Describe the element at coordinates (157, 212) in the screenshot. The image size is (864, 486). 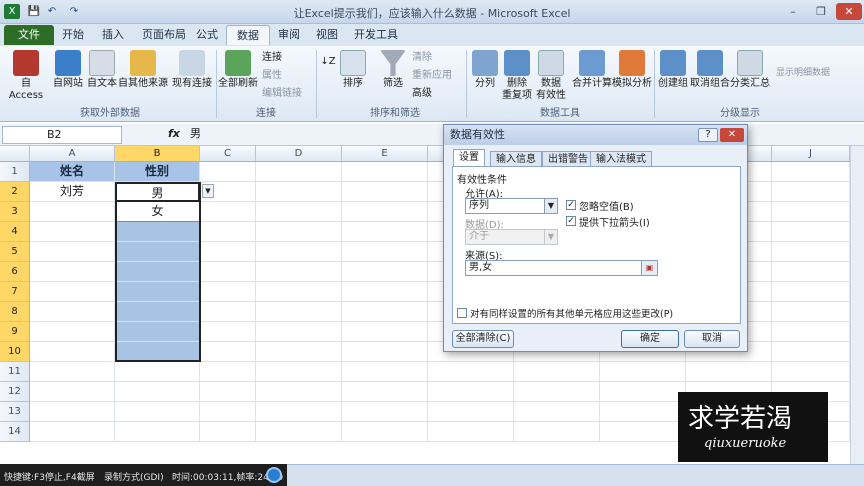
I see `dropdown-list-item: 女` at that location.